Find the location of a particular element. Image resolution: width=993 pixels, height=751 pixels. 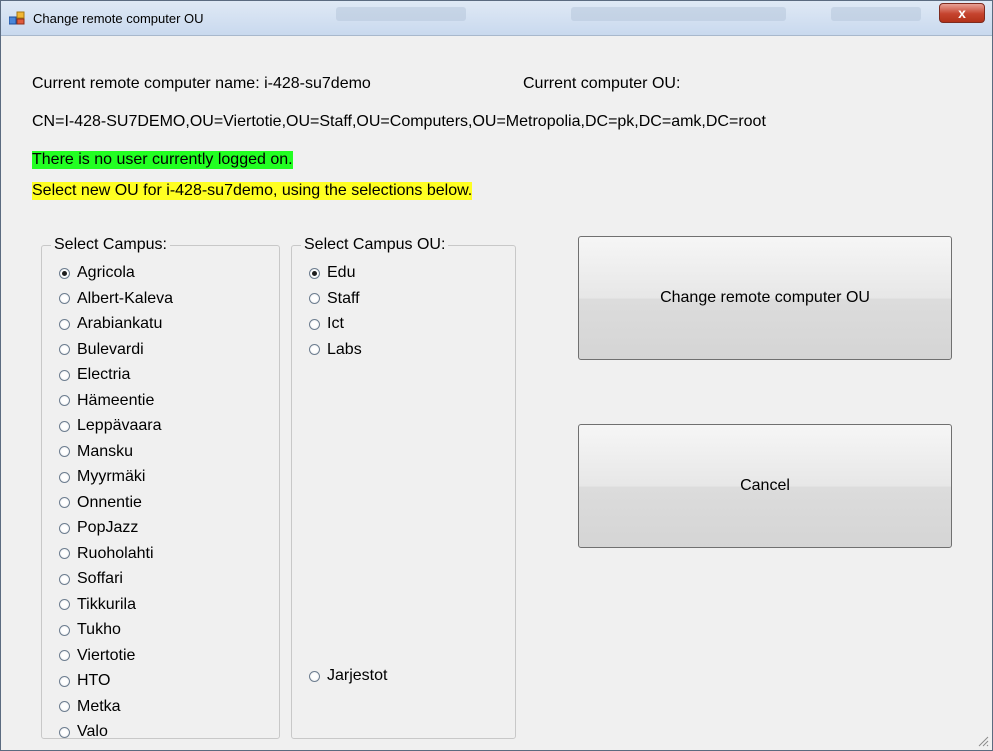

campus-groupbox-legend: Select Campus: is located at coordinates (110, 245).